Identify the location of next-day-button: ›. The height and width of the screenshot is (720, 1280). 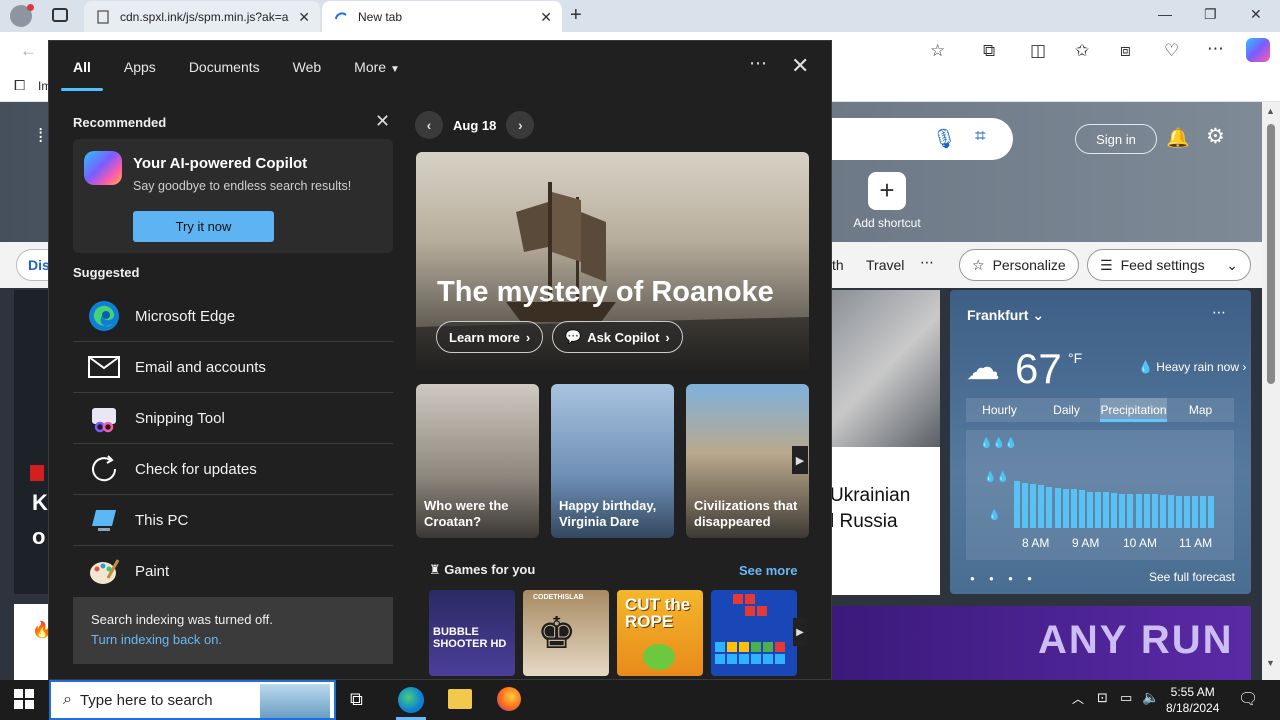
(520, 125).